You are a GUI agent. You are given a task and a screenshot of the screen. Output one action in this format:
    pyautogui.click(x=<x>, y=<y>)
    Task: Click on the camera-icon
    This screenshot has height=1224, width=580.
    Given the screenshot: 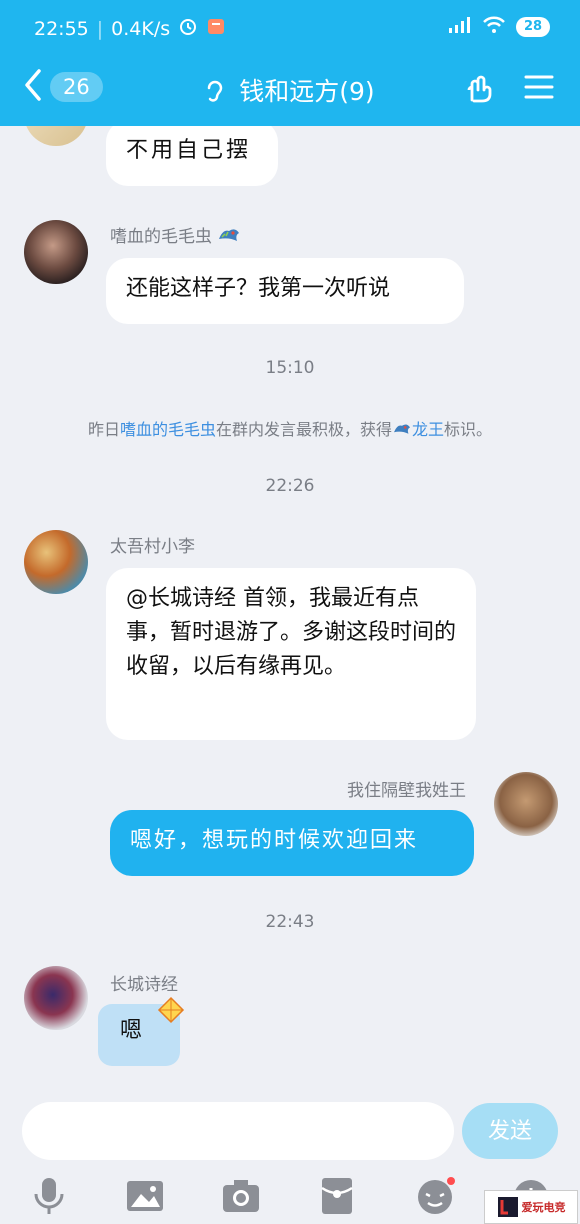 What is the action you would take?
    pyautogui.click(x=241, y=1196)
    